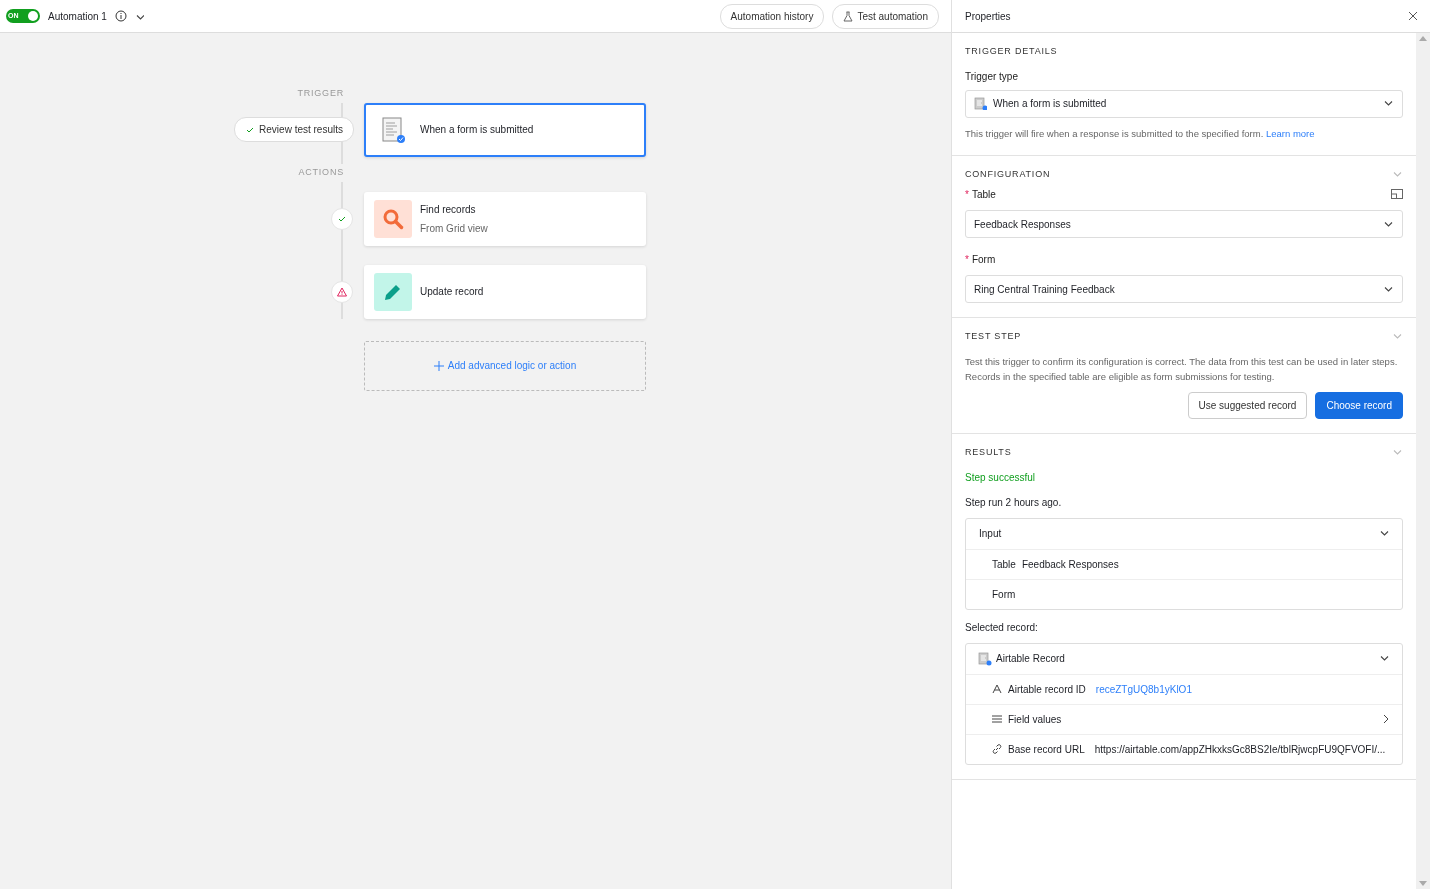 This screenshot has height=889, width=1430. Describe the element at coordinates (1002, 627) in the screenshot. I see `selected-record-label: Selected record:` at that location.